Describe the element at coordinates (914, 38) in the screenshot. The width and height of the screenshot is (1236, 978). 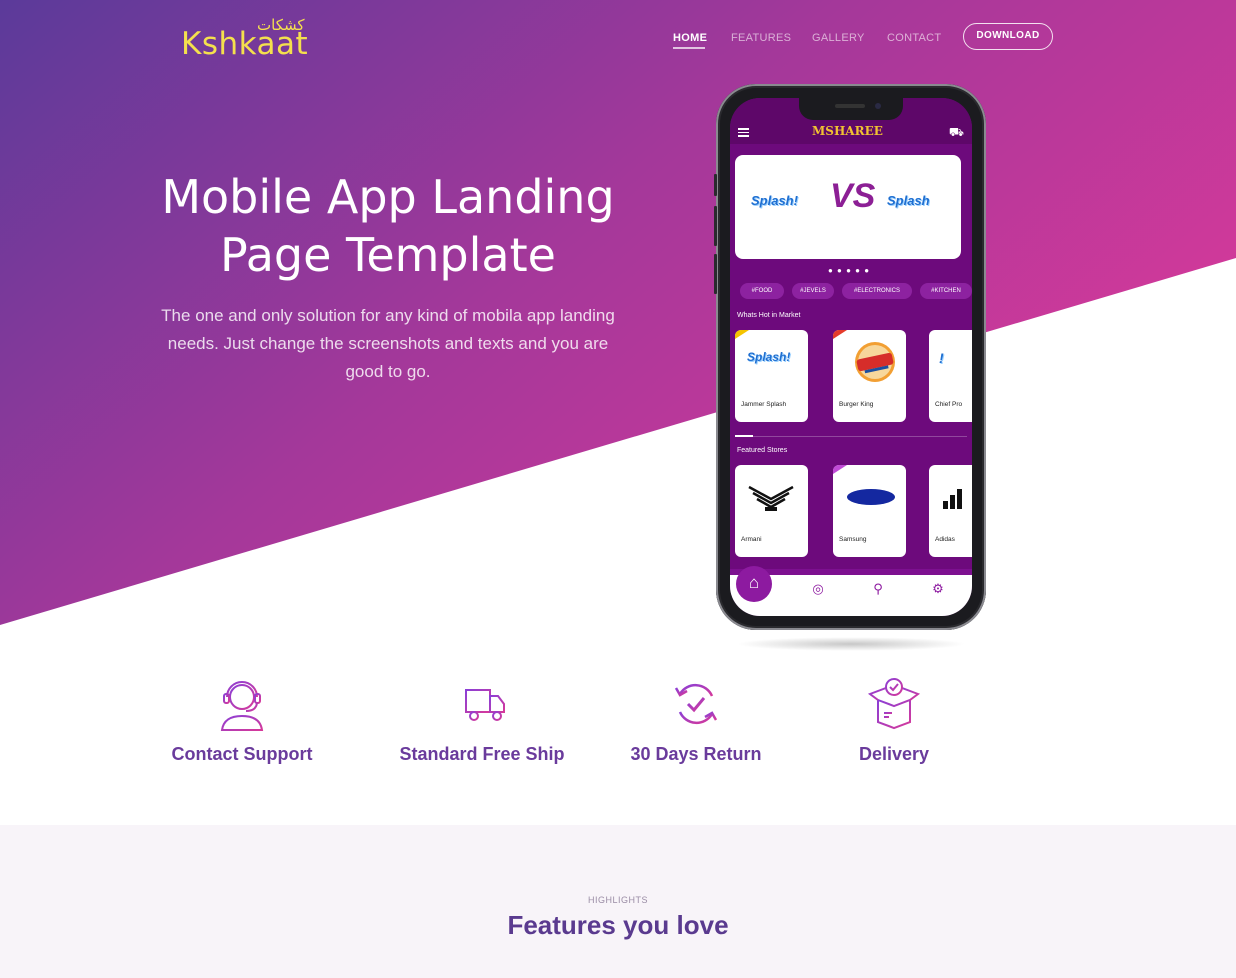
I see `nav-contact: CONTACT` at that location.